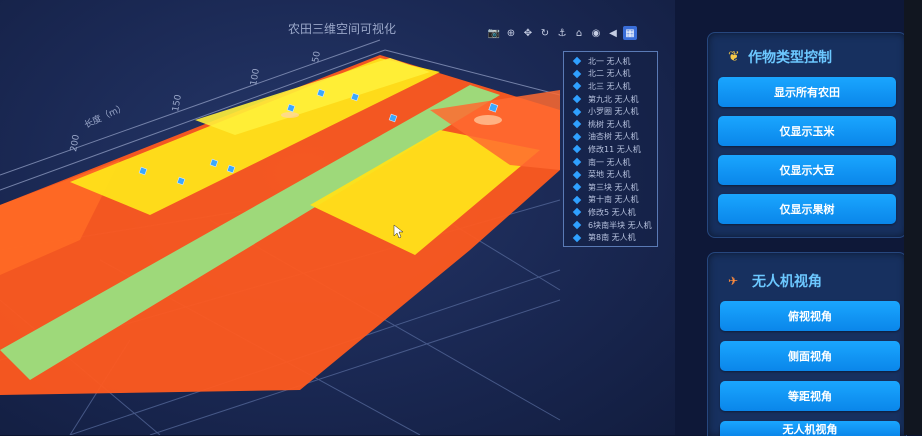 The width and height of the screenshot is (922, 436). Describe the element at coordinates (342, 29) in the screenshot. I see `scene-title: 农田三维空间可视化` at that location.